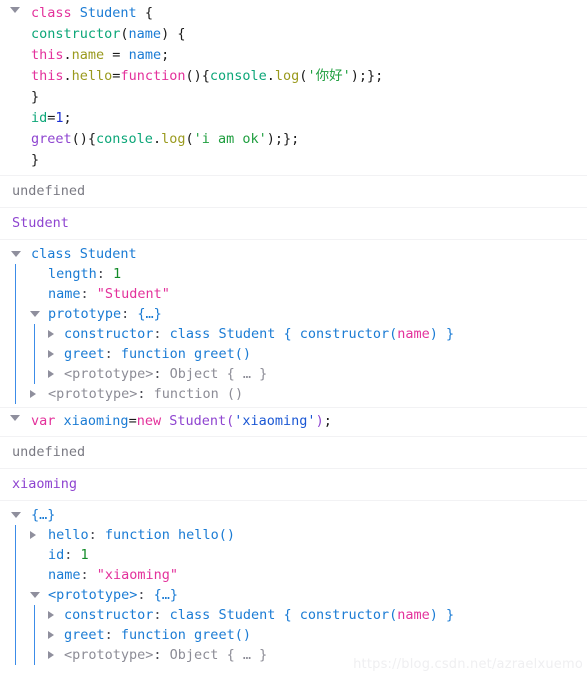 The height and width of the screenshot is (680, 587). What do you see at coordinates (293, 294) in the screenshot?
I see `tree-row-name: name: "Student"` at bounding box center [293, 294].